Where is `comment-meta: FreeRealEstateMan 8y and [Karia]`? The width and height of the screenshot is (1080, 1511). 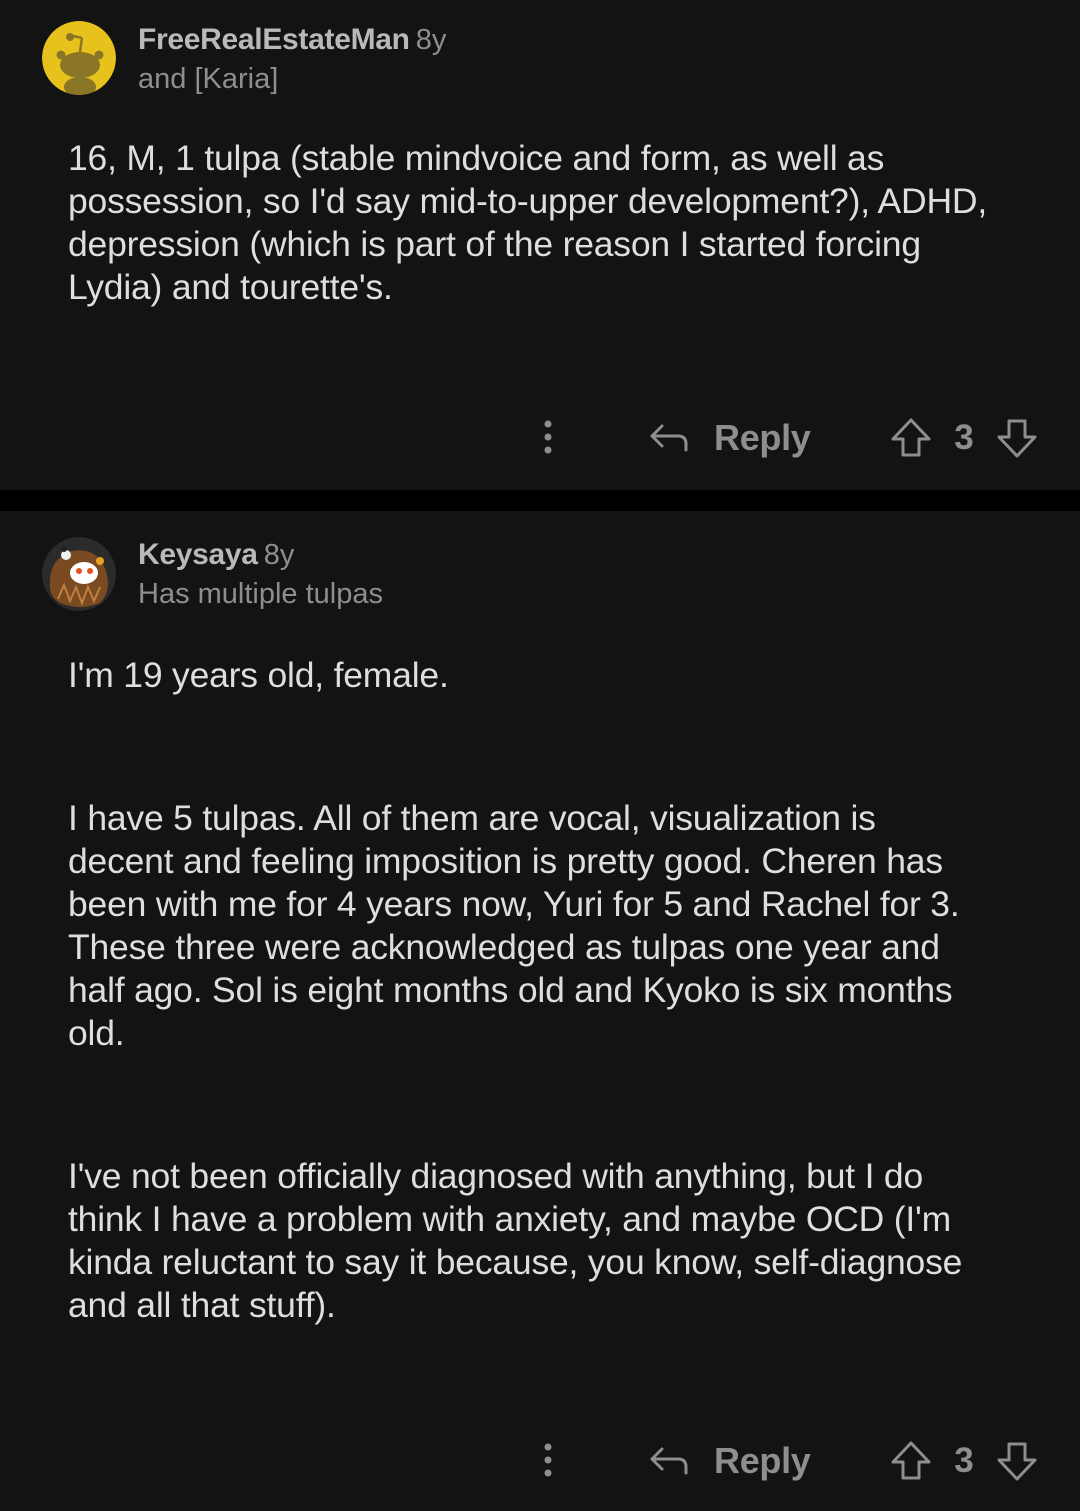 comment-meta: FreeRealEstateMan 8y and [Karia] is located at coordinates (292, 59).